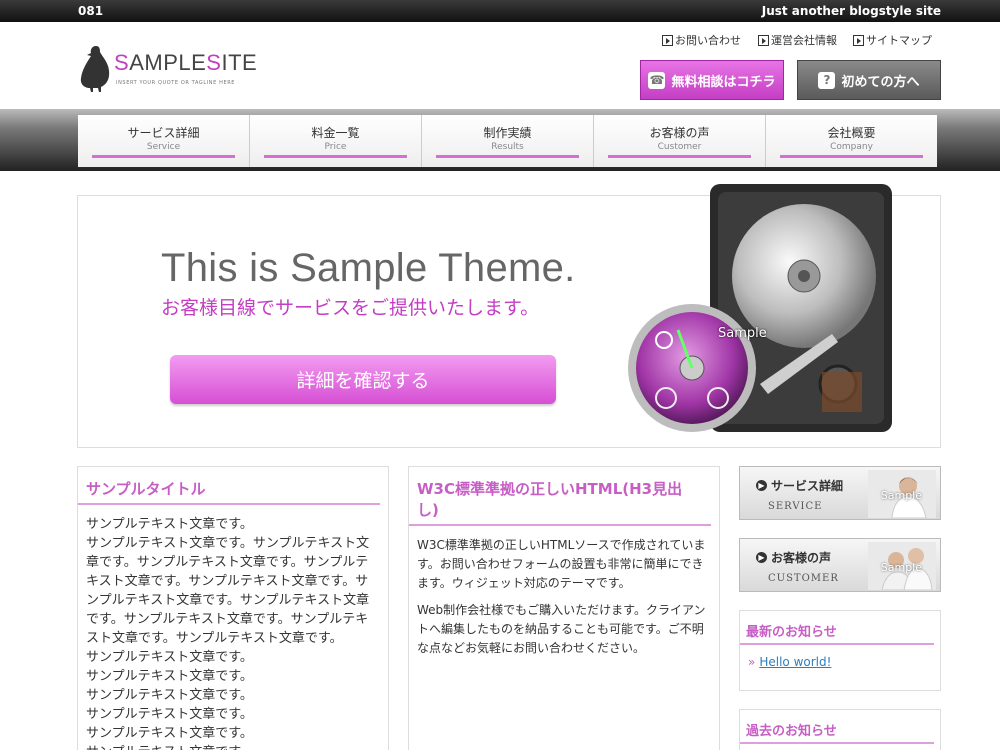  I want to click on logo-letter-s: S, so click(122, 62).